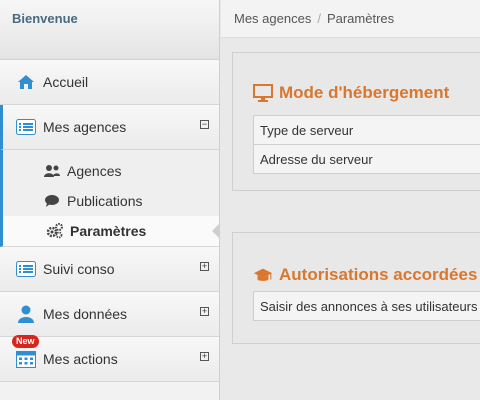 The height and width of the screenshot is (400, 480). I want to click on calendar-icon: New, so click(25, 352).